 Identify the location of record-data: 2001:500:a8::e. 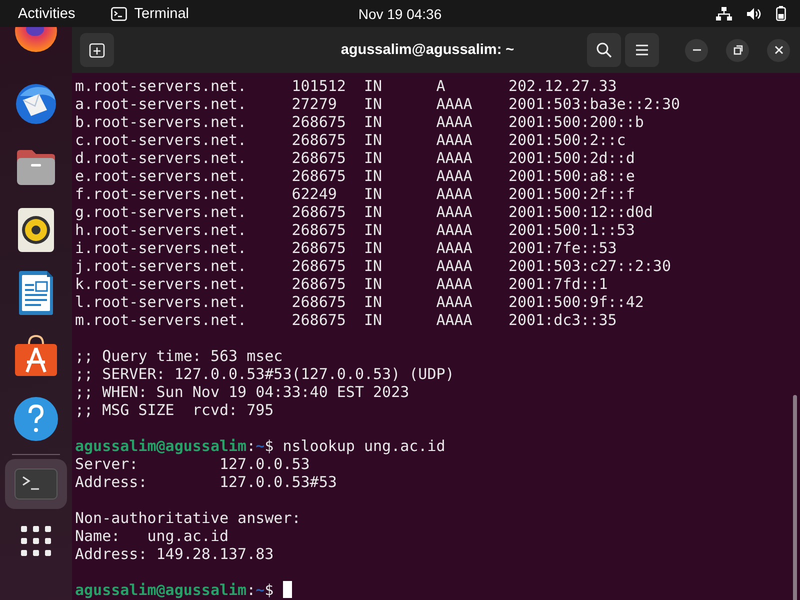
(571, 176).